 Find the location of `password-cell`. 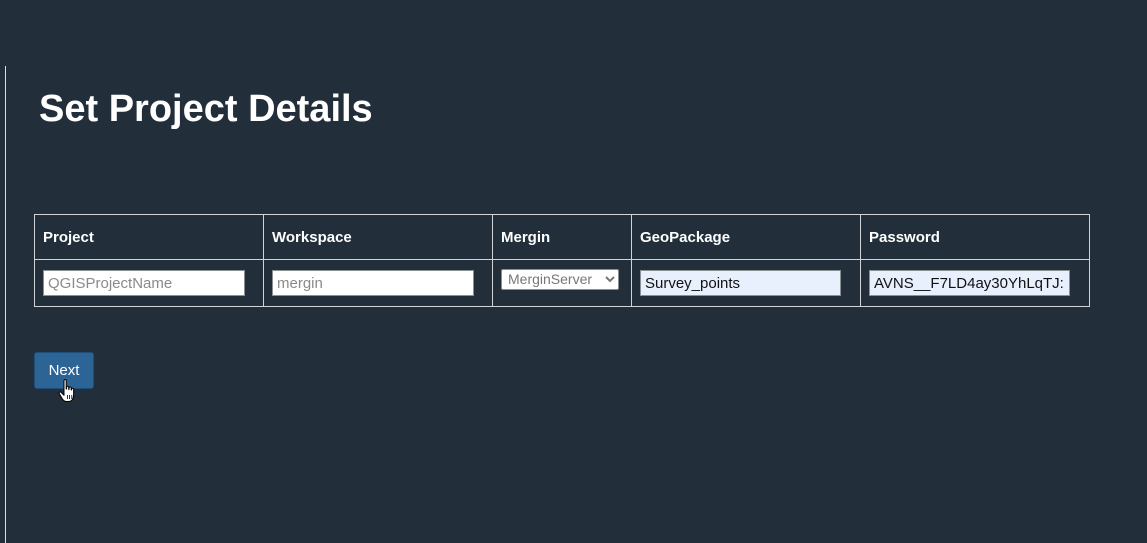

password-cell is located at coordinates (975, 283).